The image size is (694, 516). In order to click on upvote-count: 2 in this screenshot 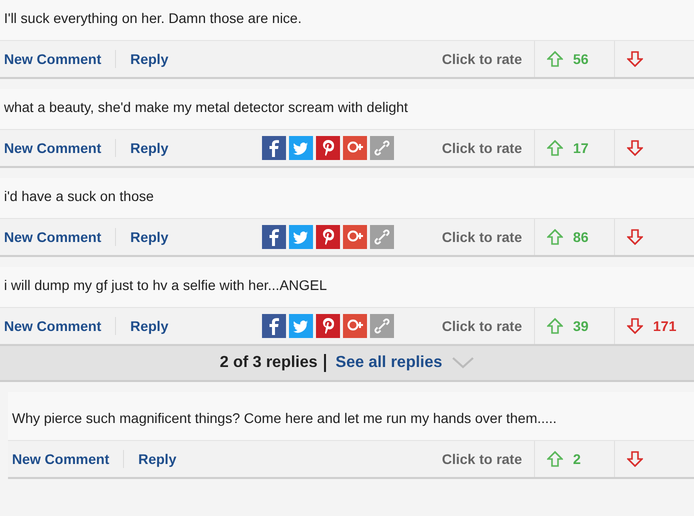, I will do `click(577, 459)`.